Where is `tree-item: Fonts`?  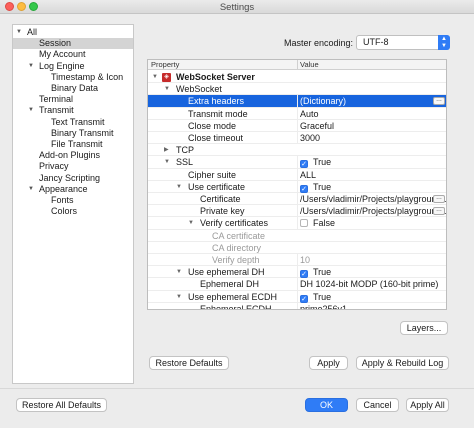
tree-item: Fonts is located at coordinates (73, 200).